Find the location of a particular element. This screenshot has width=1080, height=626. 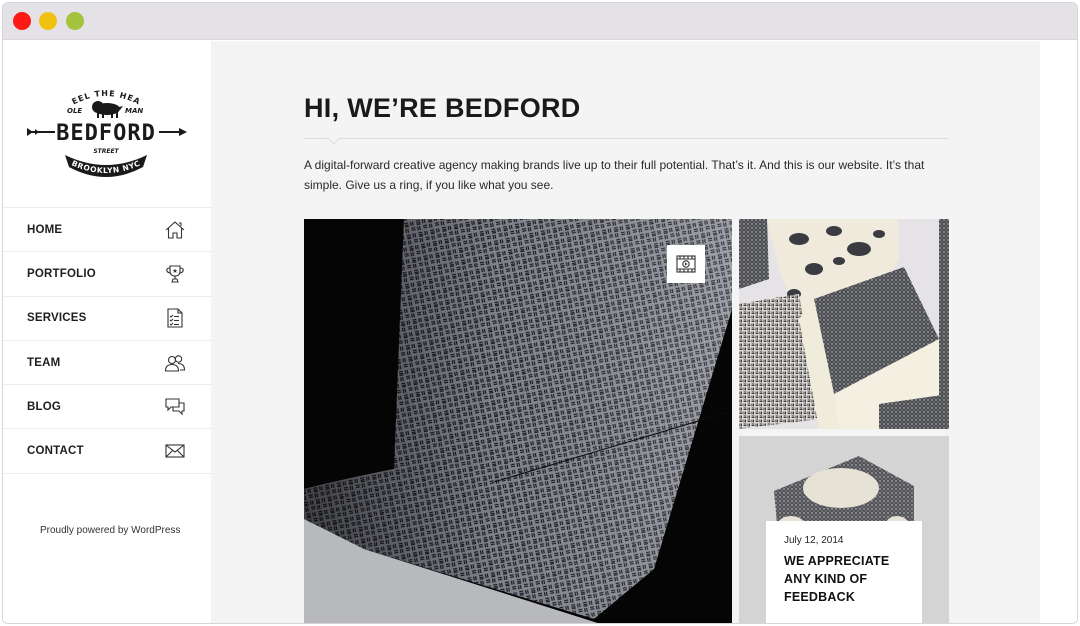

logo-left-text: OLE is located at coordinates (74, 111).